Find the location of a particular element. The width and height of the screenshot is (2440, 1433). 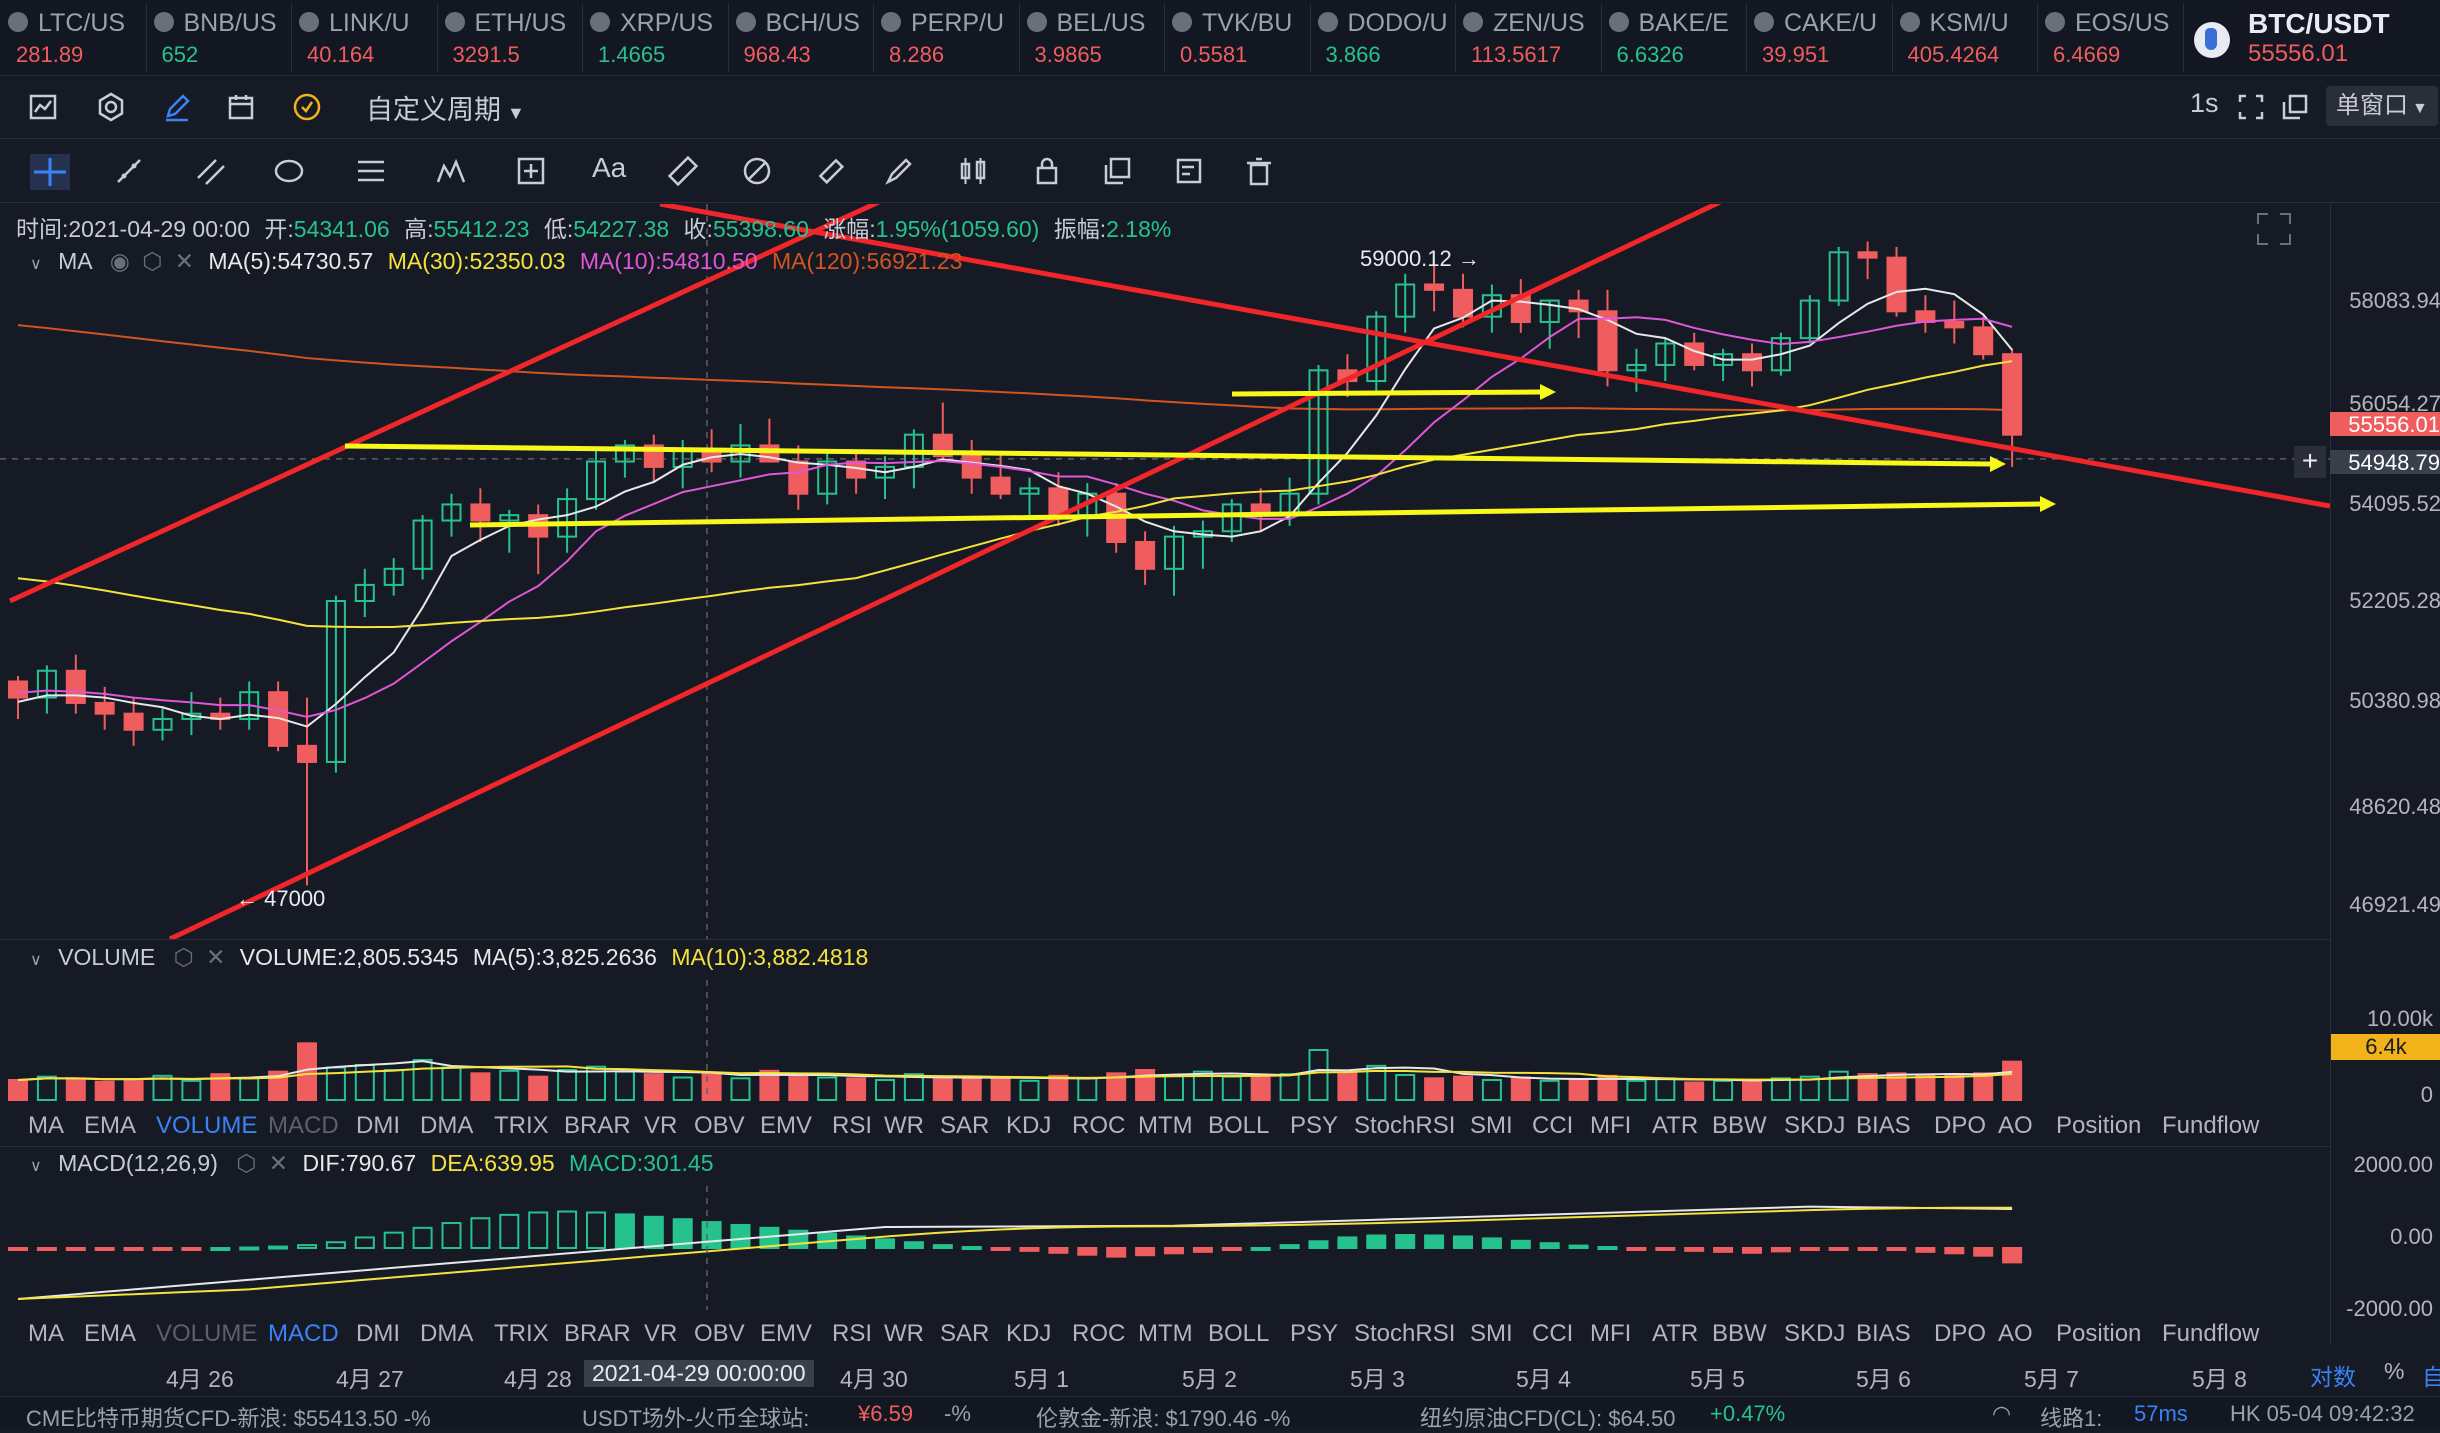

ticker-item: XRP/US 1.4665 is located at coordinates (655, 38).